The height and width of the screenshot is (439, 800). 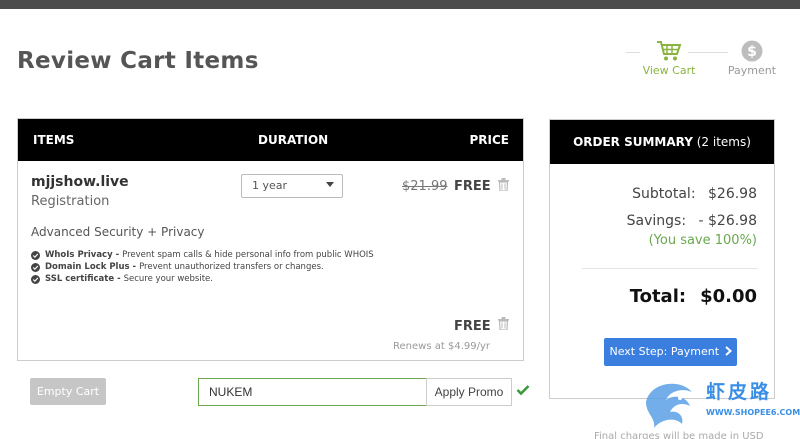 What do you see at coordinates (80, 182) in the screenshot?
I see `domain-name: mjjshow.live` at bounding box center [80, 182].